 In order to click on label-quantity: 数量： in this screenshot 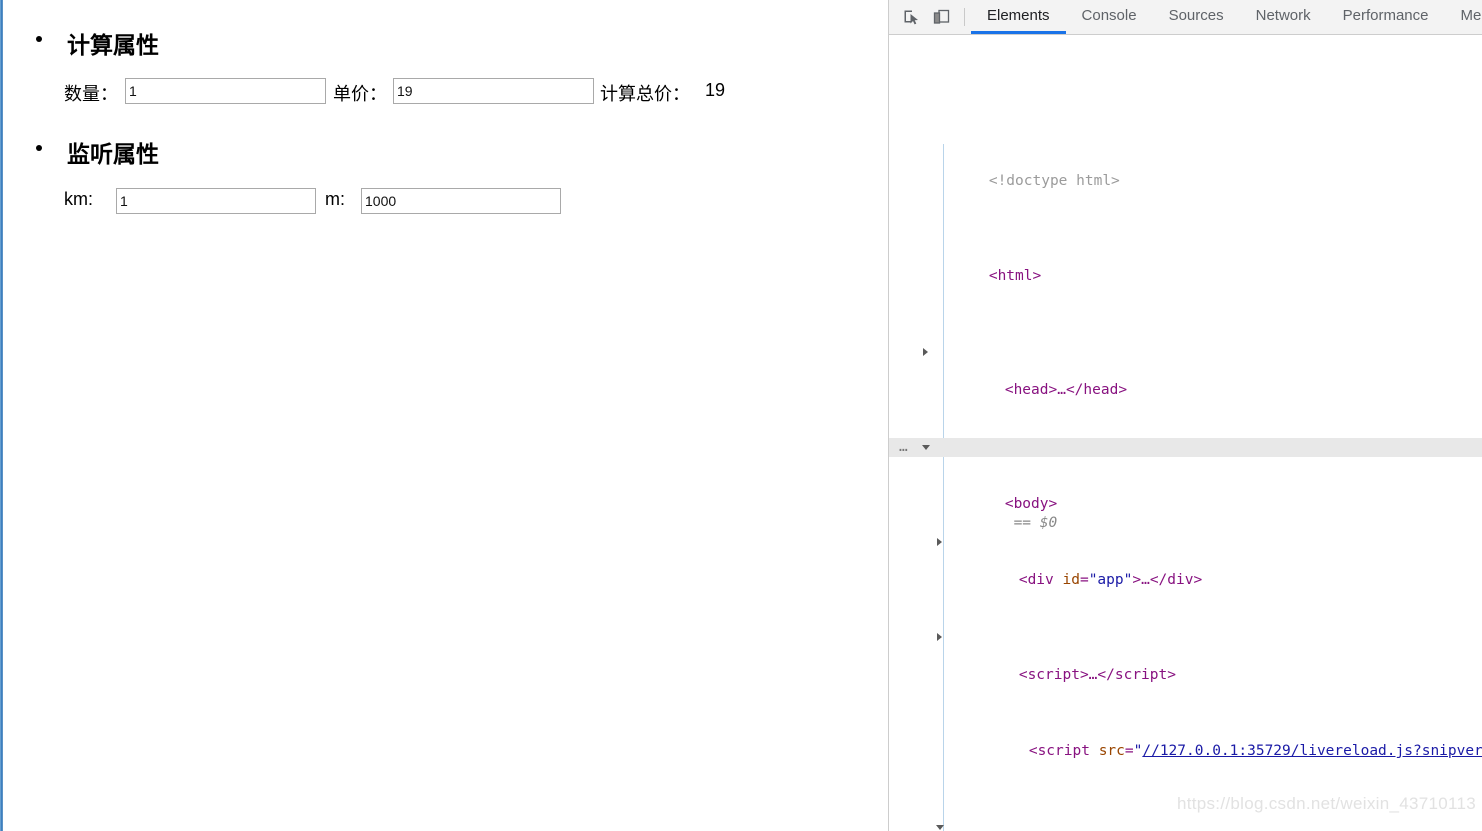, I will do `click(91, 94)`.